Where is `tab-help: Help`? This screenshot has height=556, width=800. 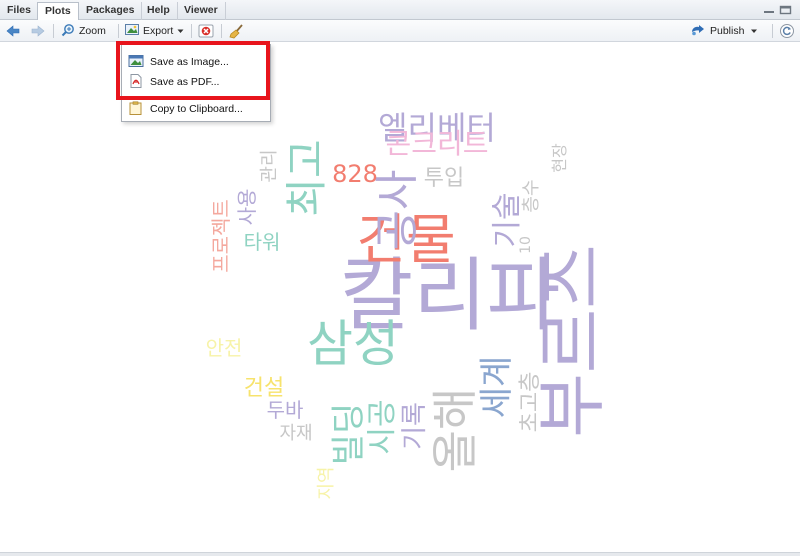
tab-help: Help is located at coordinates (159, 11).